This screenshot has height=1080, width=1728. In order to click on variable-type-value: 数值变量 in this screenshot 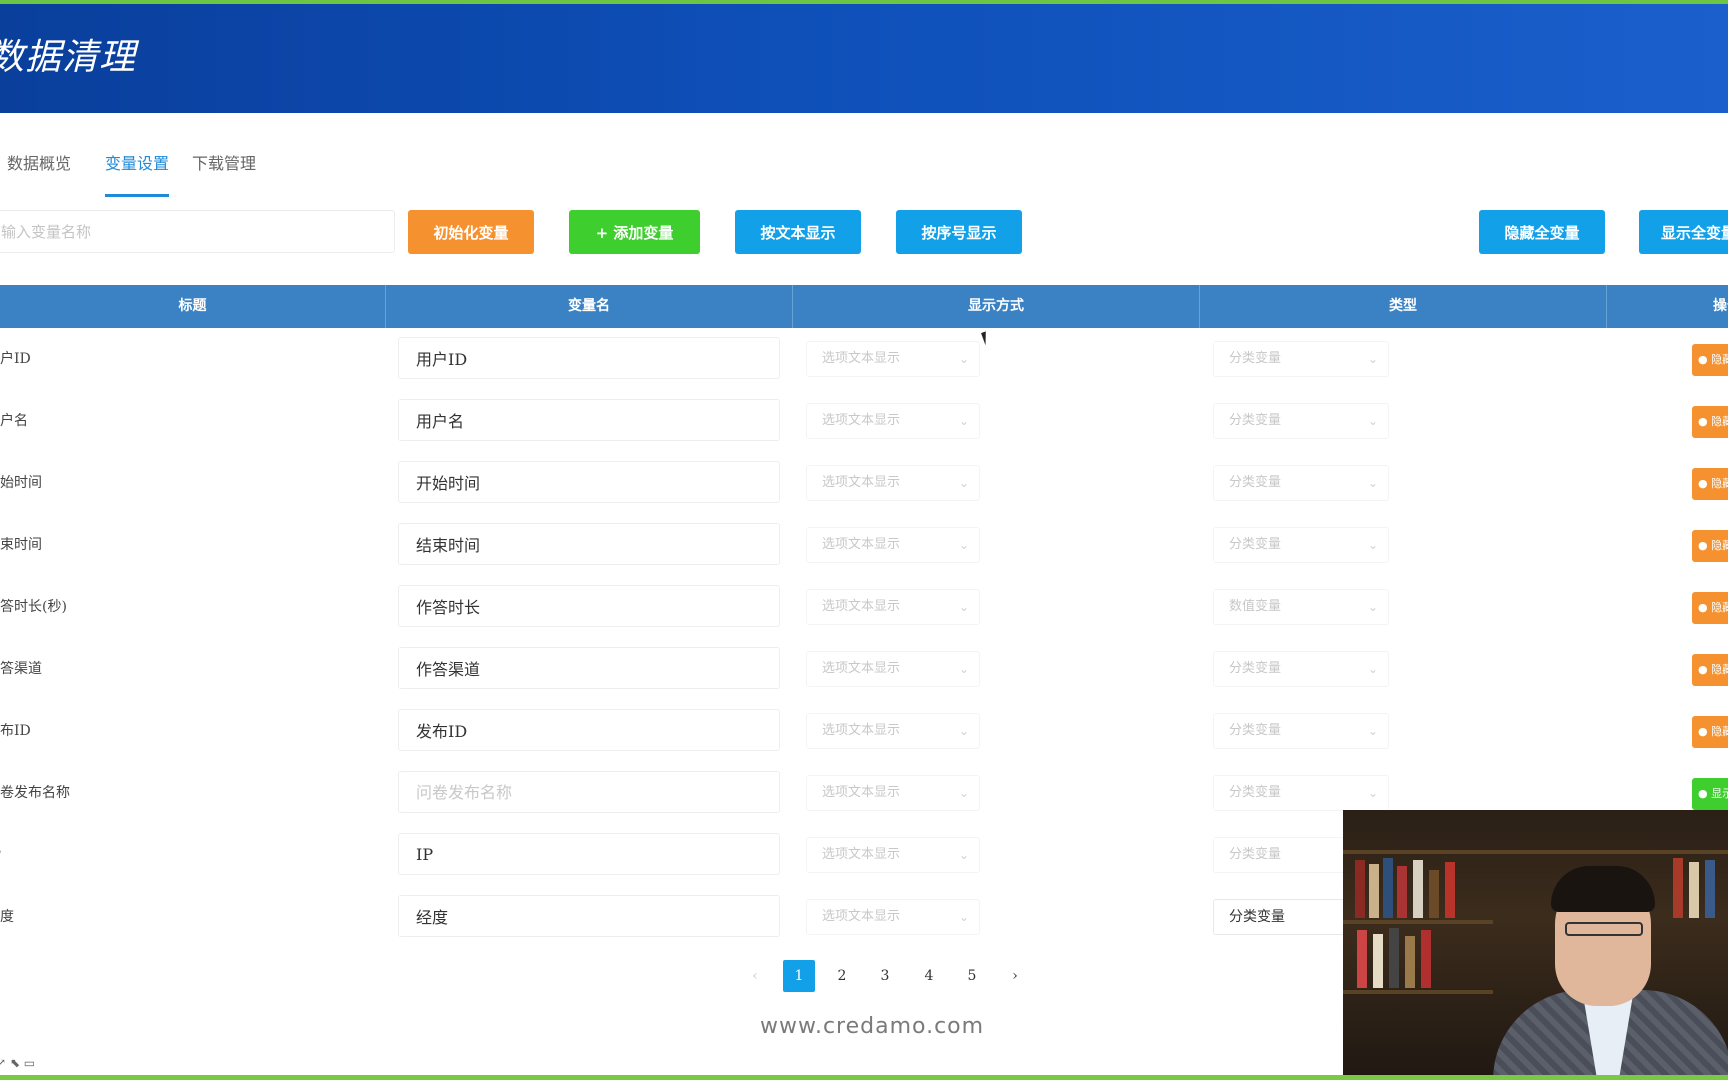, I will do `click(1255, 606)`.